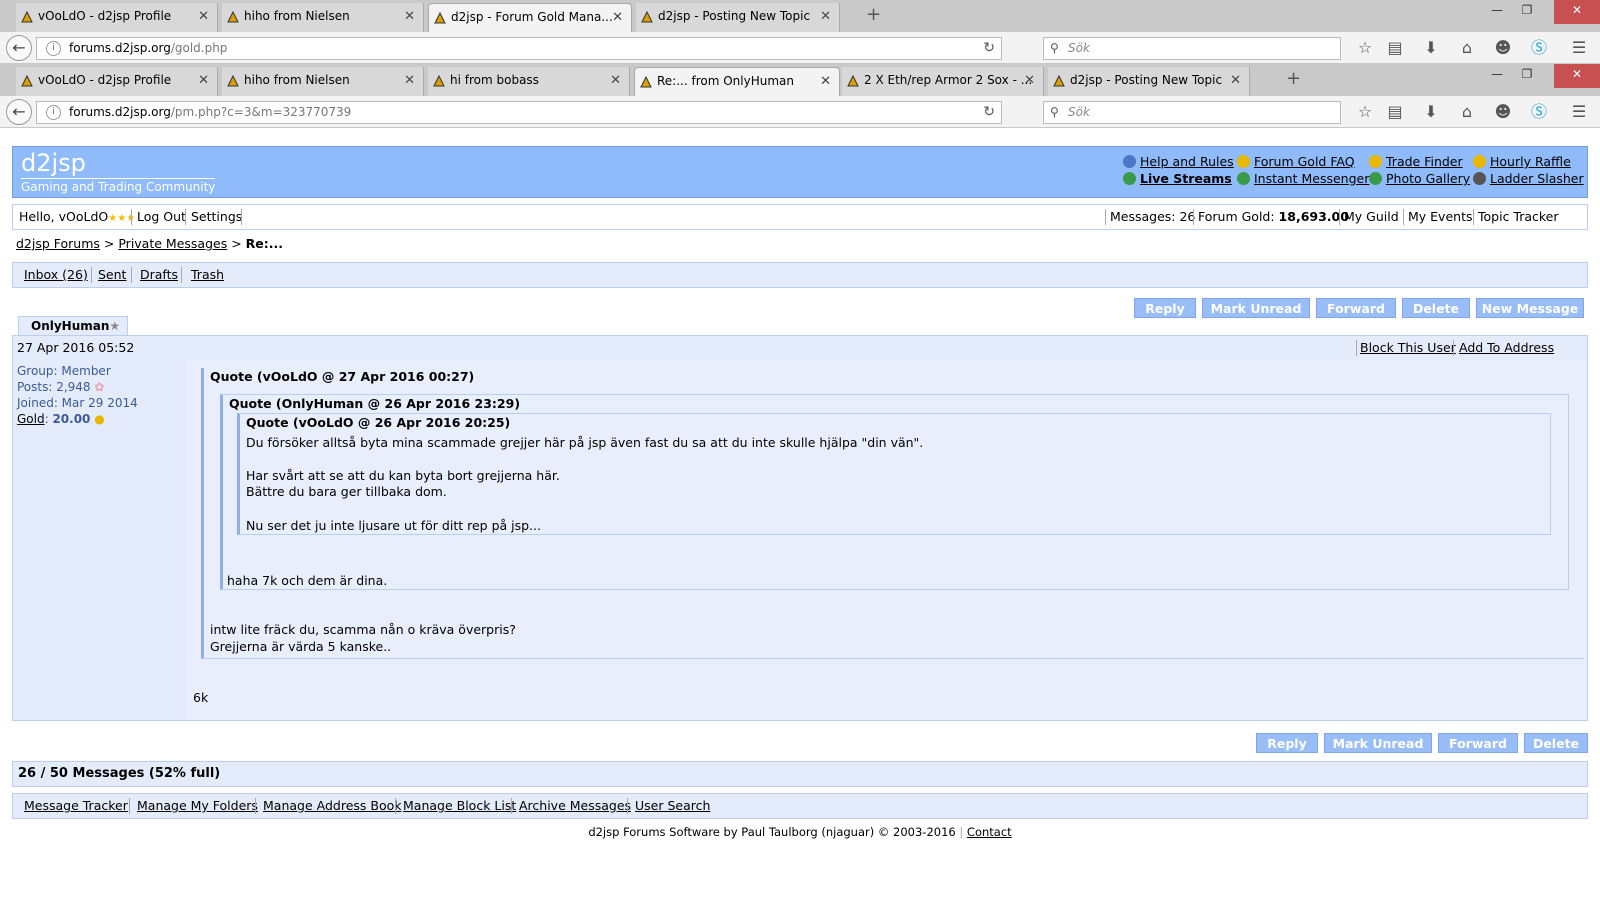  What do you see at coordinates (207, 275) in the screenshot?
I see `folder-trash: Trash` at bounding box center [207, 275].